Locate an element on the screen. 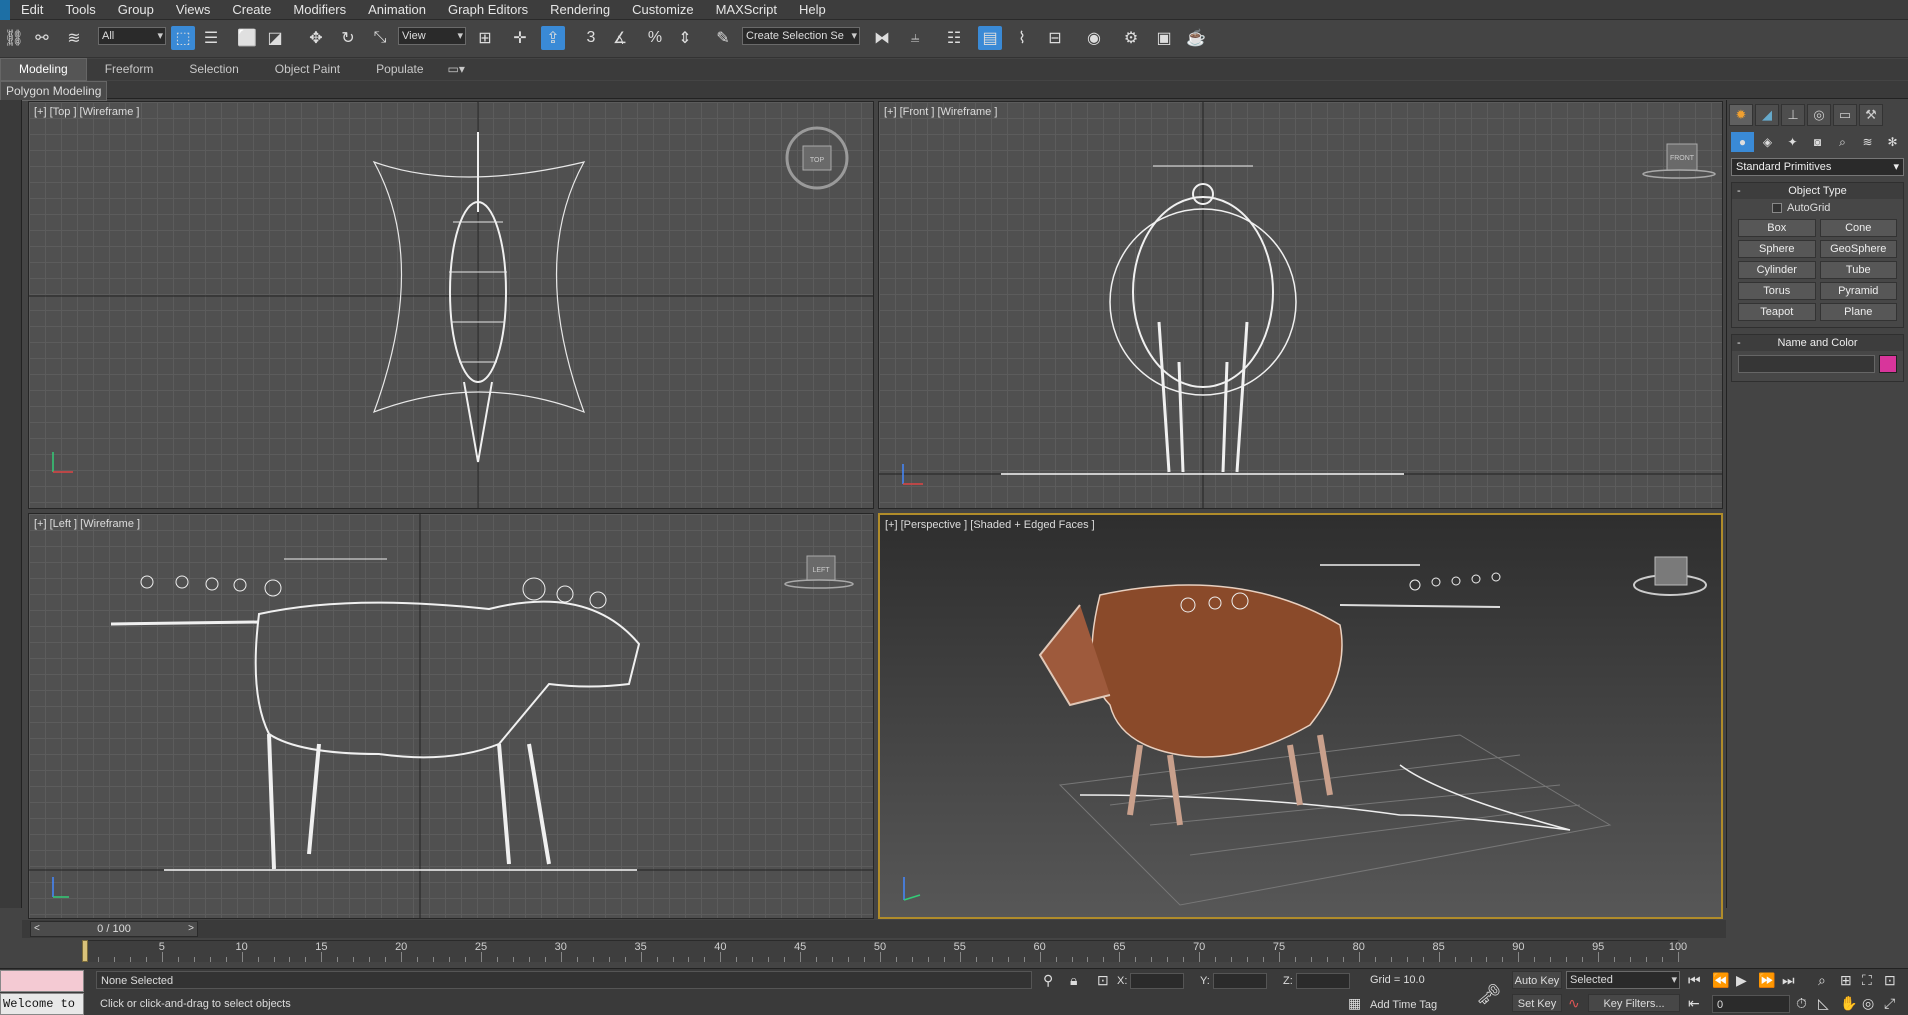 The height and width of the screenshot is (1015, 1908). object-color-swatch is located at coordinates (1888, 364).